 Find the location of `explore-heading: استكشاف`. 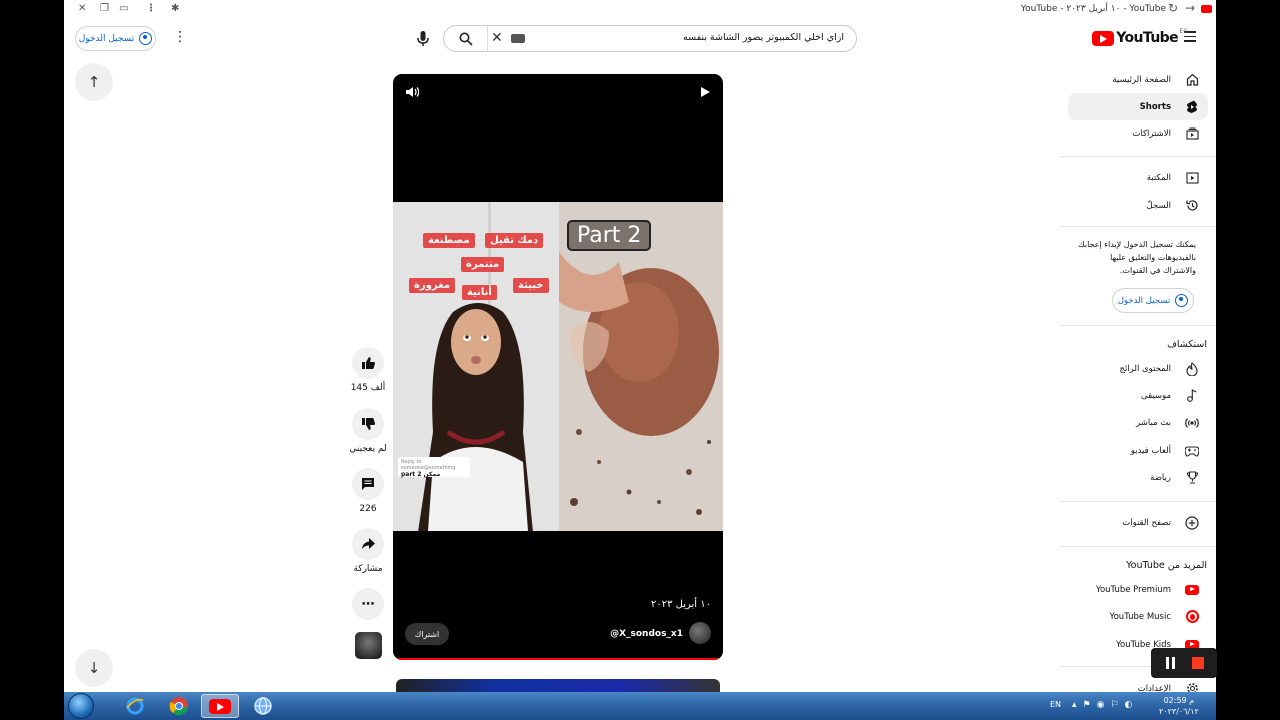

explore-heading: استكشاف is located at coordinates (1187, 344).